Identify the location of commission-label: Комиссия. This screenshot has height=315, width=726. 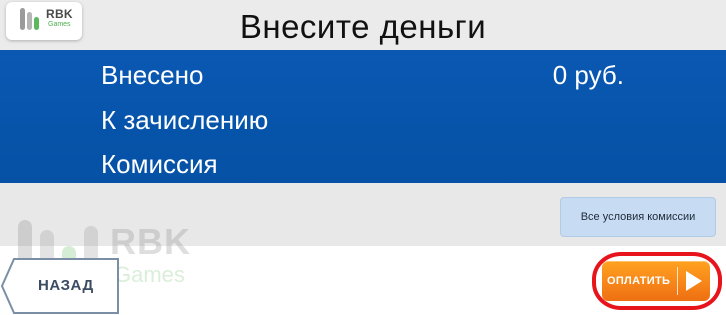
(159, 164).